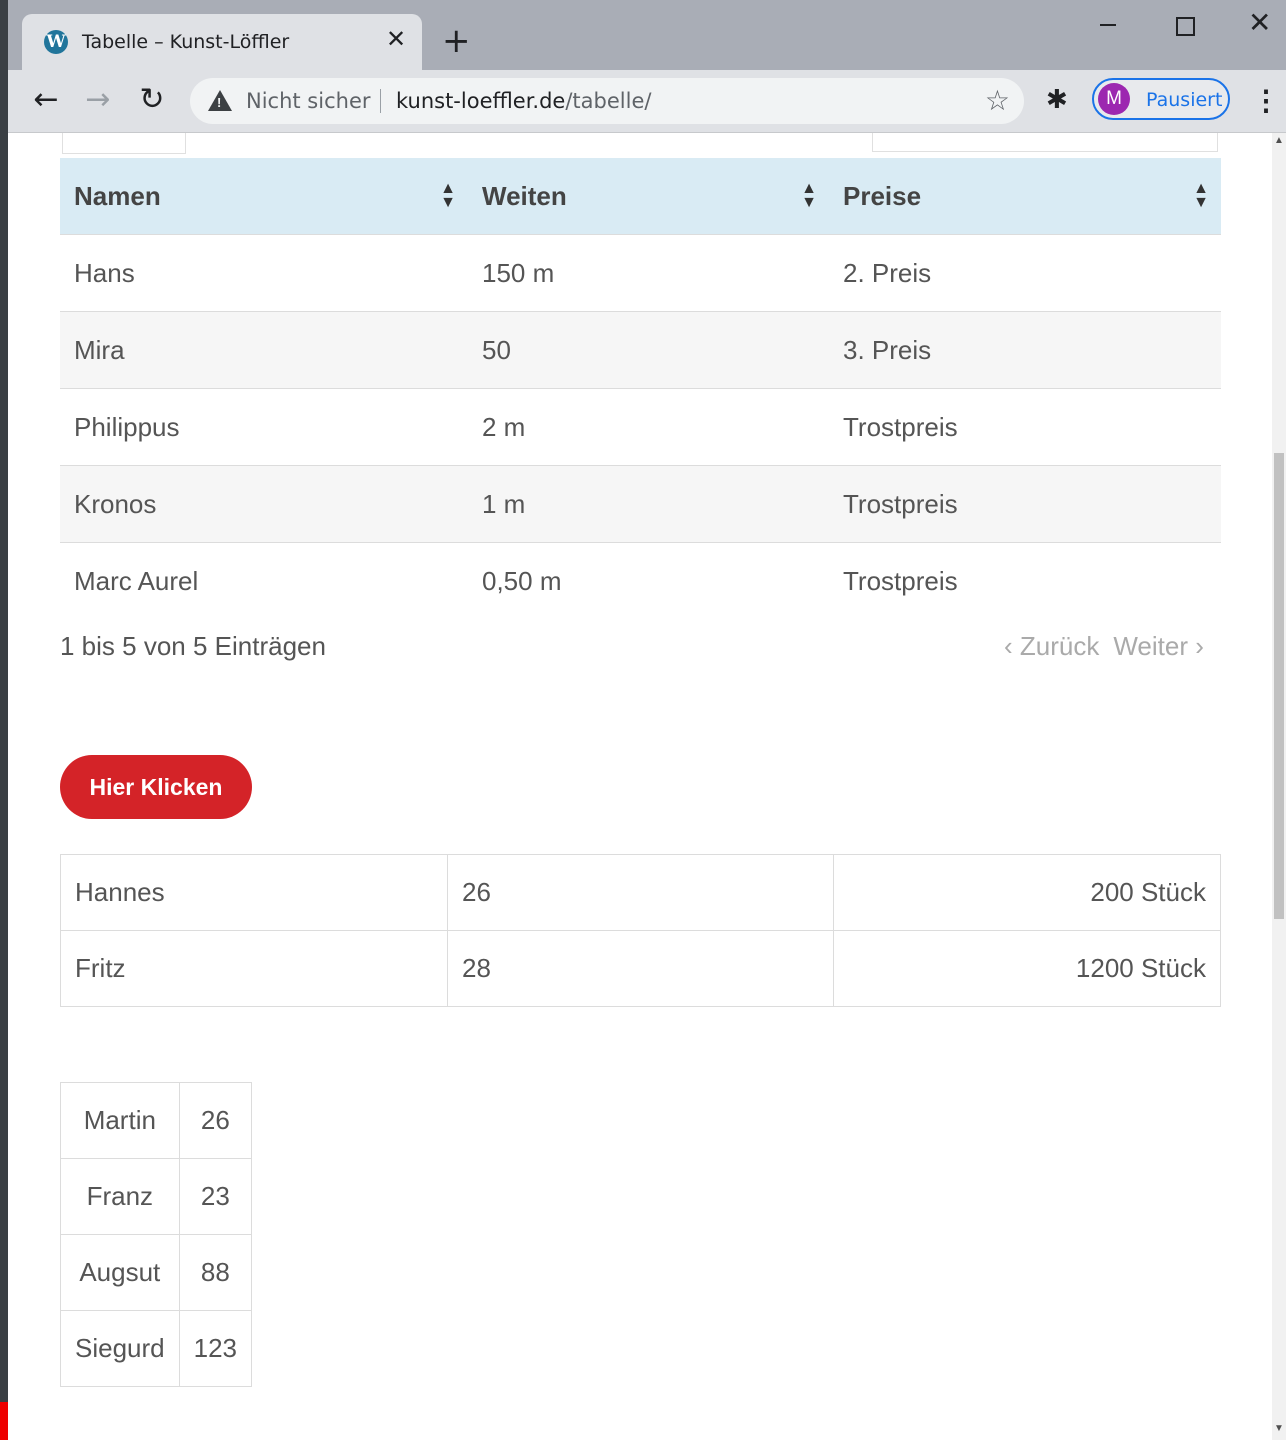 The height and width of the screenshot is (1440, 1286). I want to click on table-row: Franz 23, so click(156, 1196).